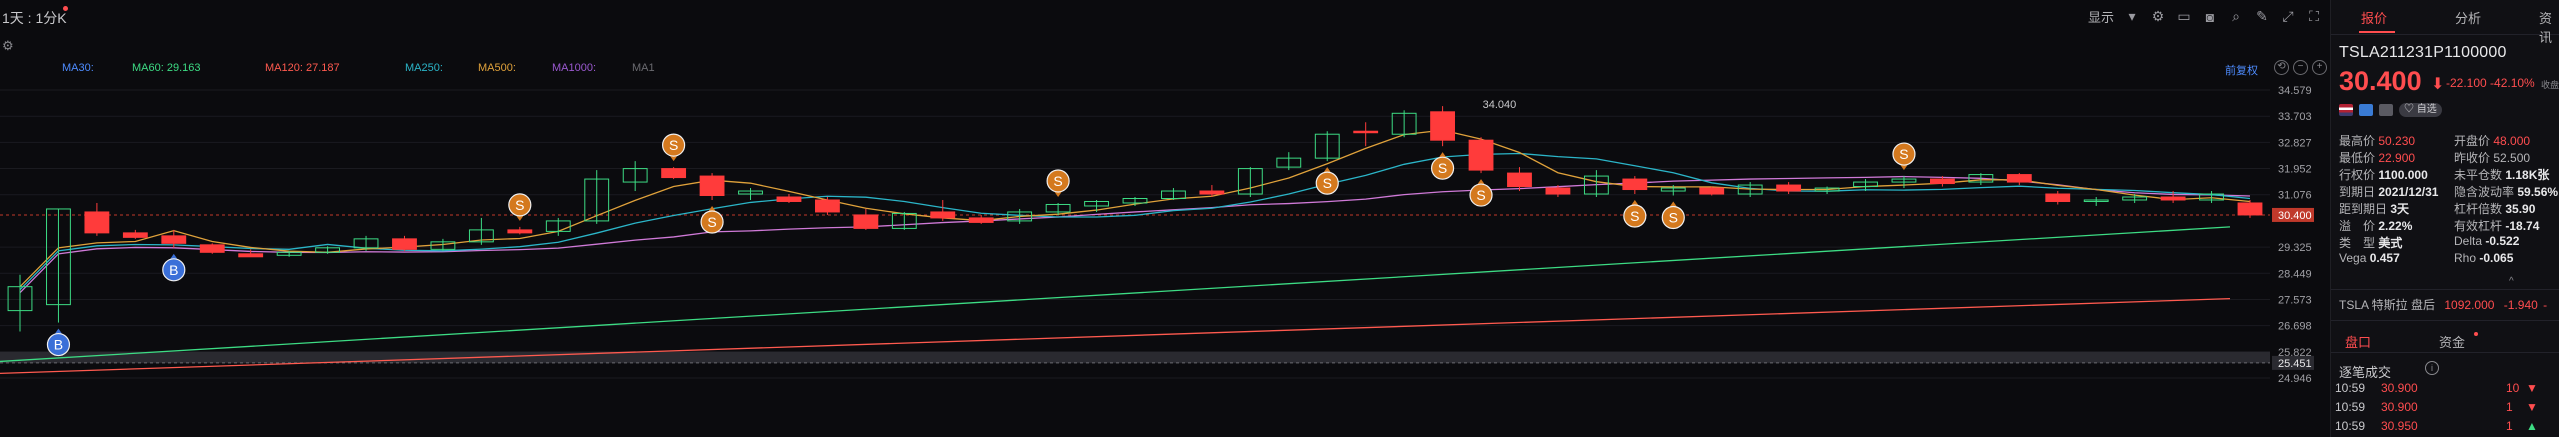 The height and width of the screenshot is (437, 2559). I want to click on tab-orderbook: 盘口, so click(2358, 341).